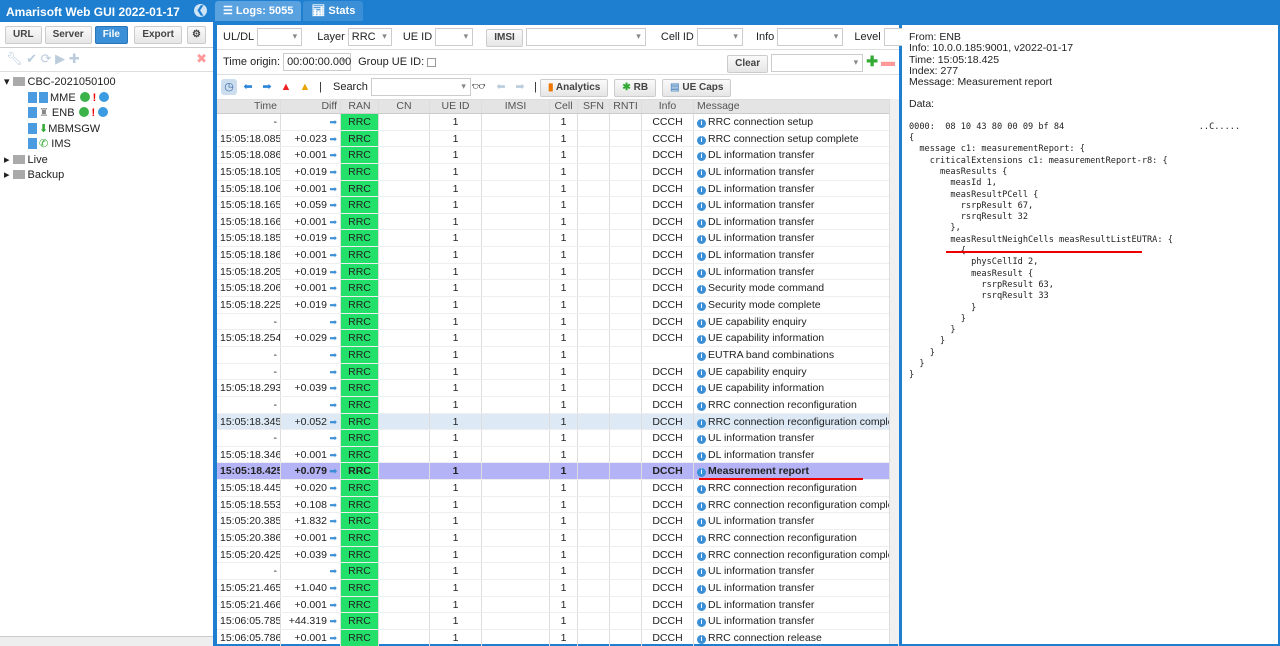  What do you see at coordinates (894, 371) in the screenshot?
I see `vertical-scrollbar` at bounding box center [894, 371].